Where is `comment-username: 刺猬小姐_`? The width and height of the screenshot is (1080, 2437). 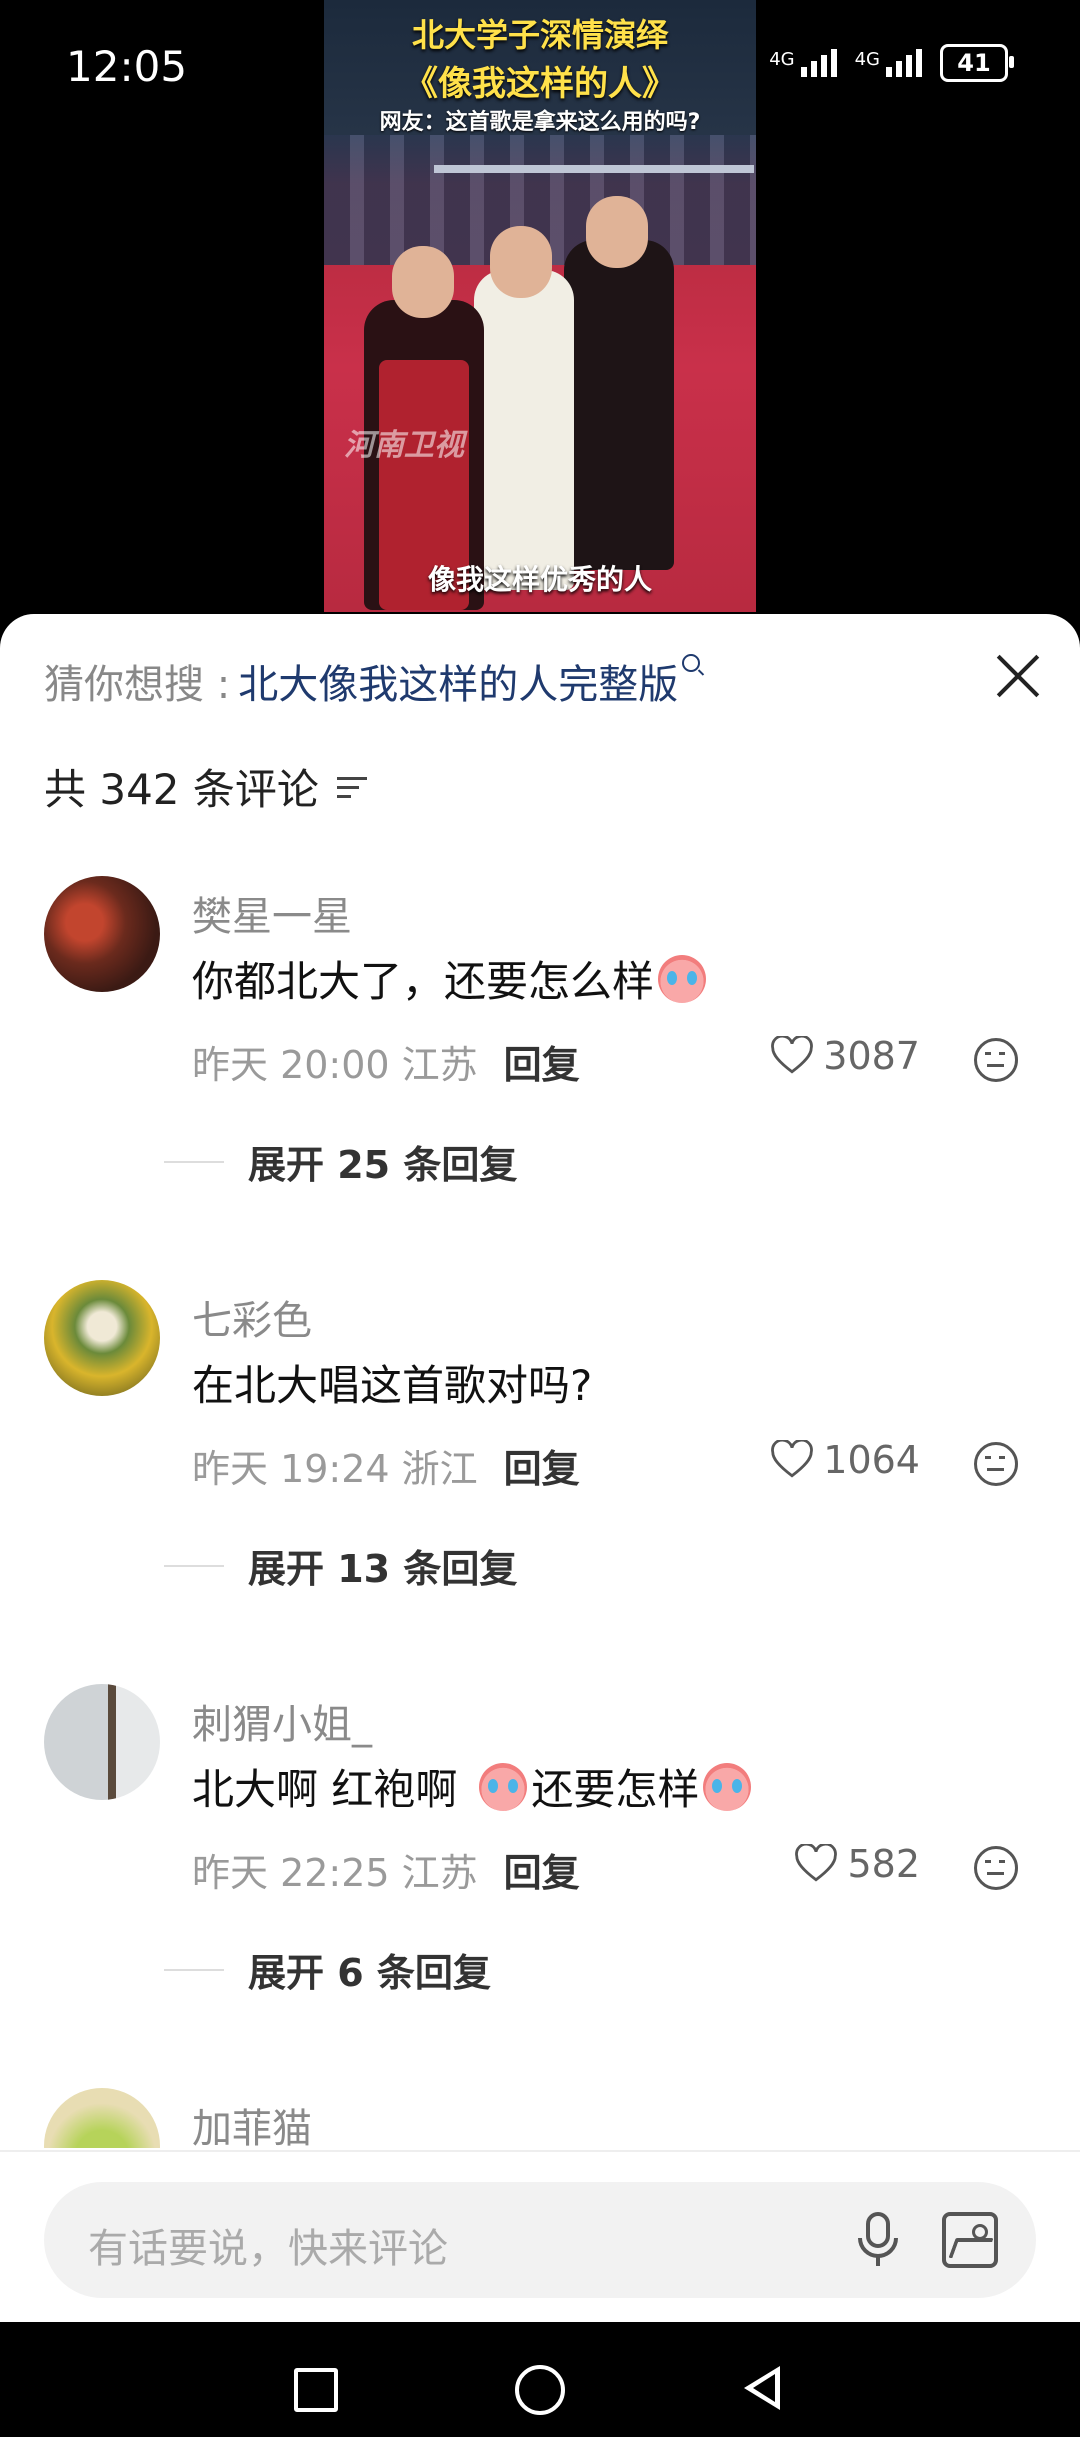 comment-username: 刺猬小姐_ is located at coordinates (282, 1721).